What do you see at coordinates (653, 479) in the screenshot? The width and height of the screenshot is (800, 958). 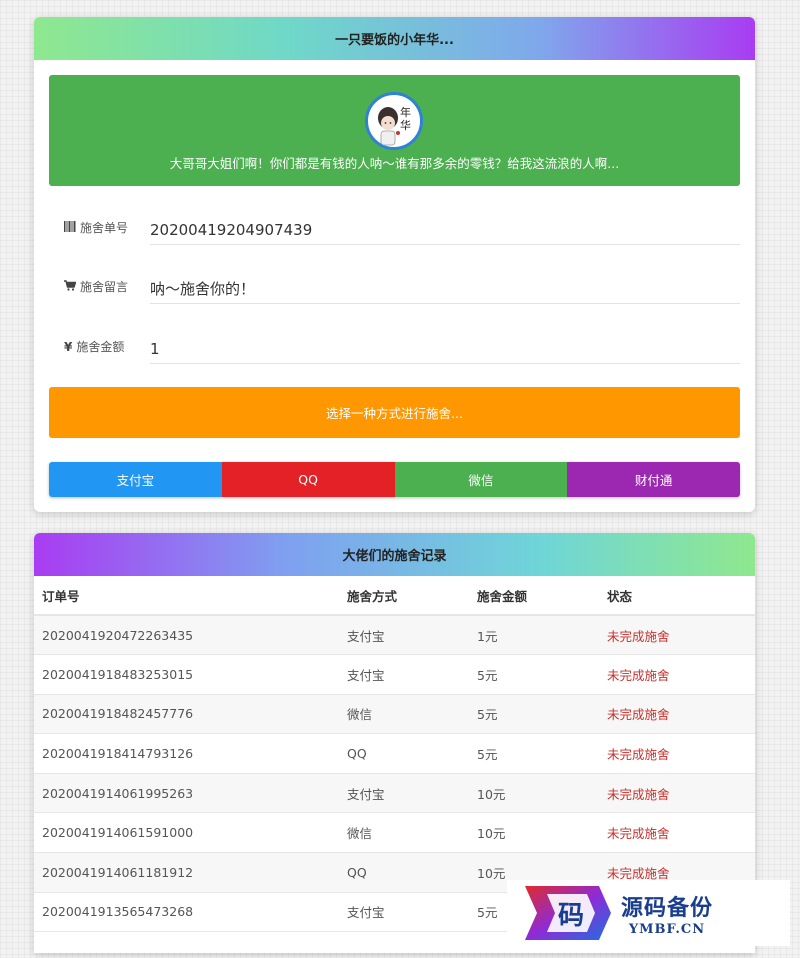 I see `pay-tenpay-button: 财付通` at bounding box center [653, 479].